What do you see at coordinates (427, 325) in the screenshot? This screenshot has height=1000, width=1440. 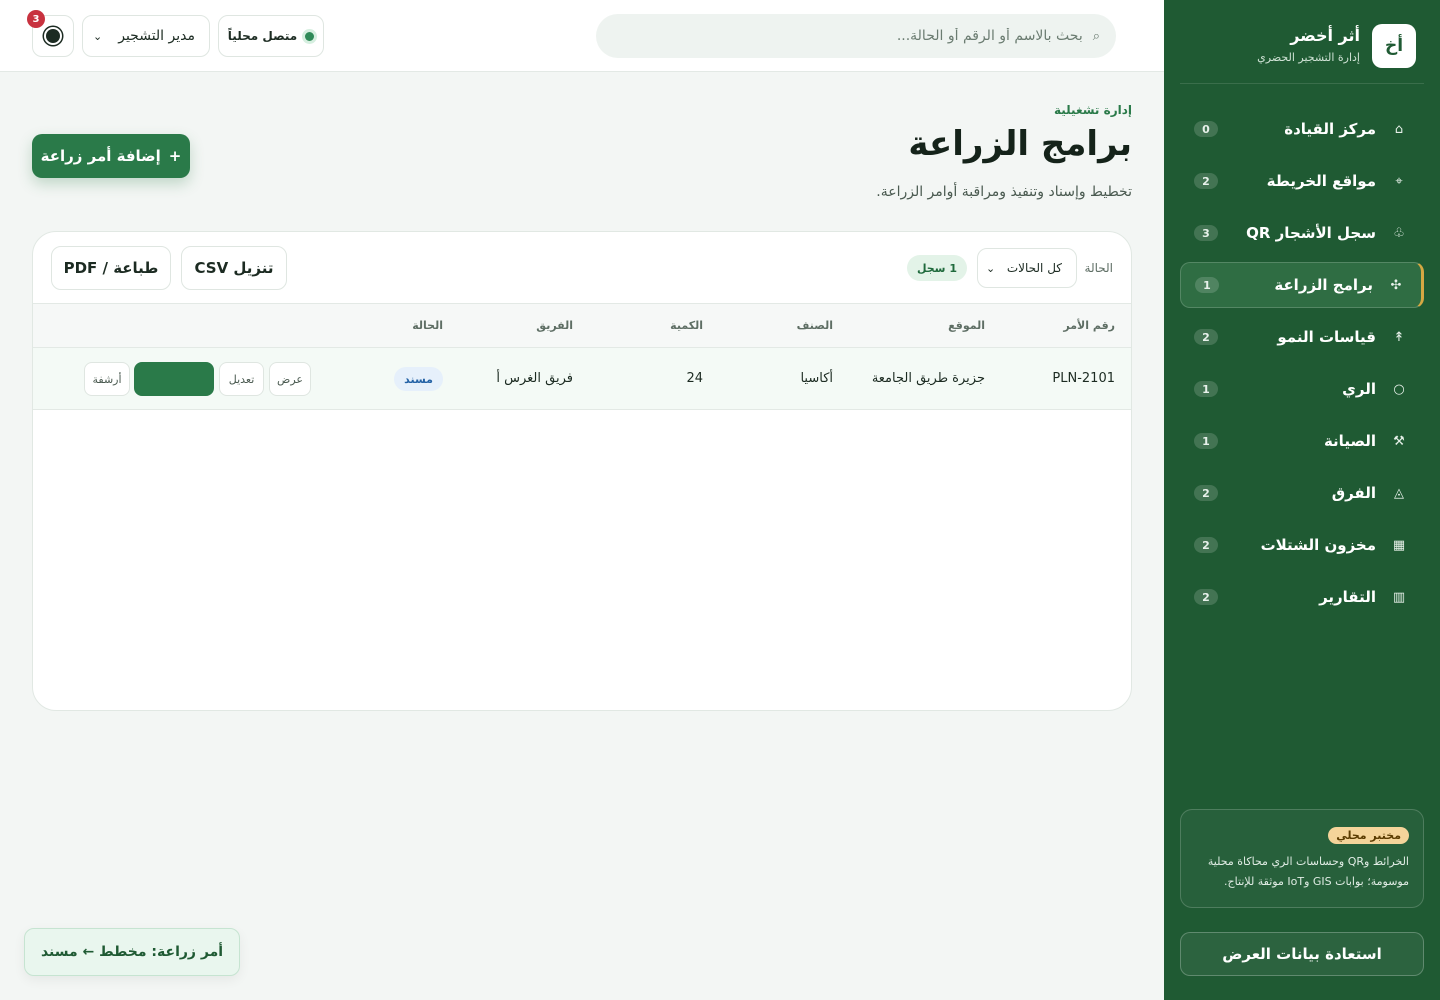 I see `column-header-status: الحالة` at bounding box center [427, 325].